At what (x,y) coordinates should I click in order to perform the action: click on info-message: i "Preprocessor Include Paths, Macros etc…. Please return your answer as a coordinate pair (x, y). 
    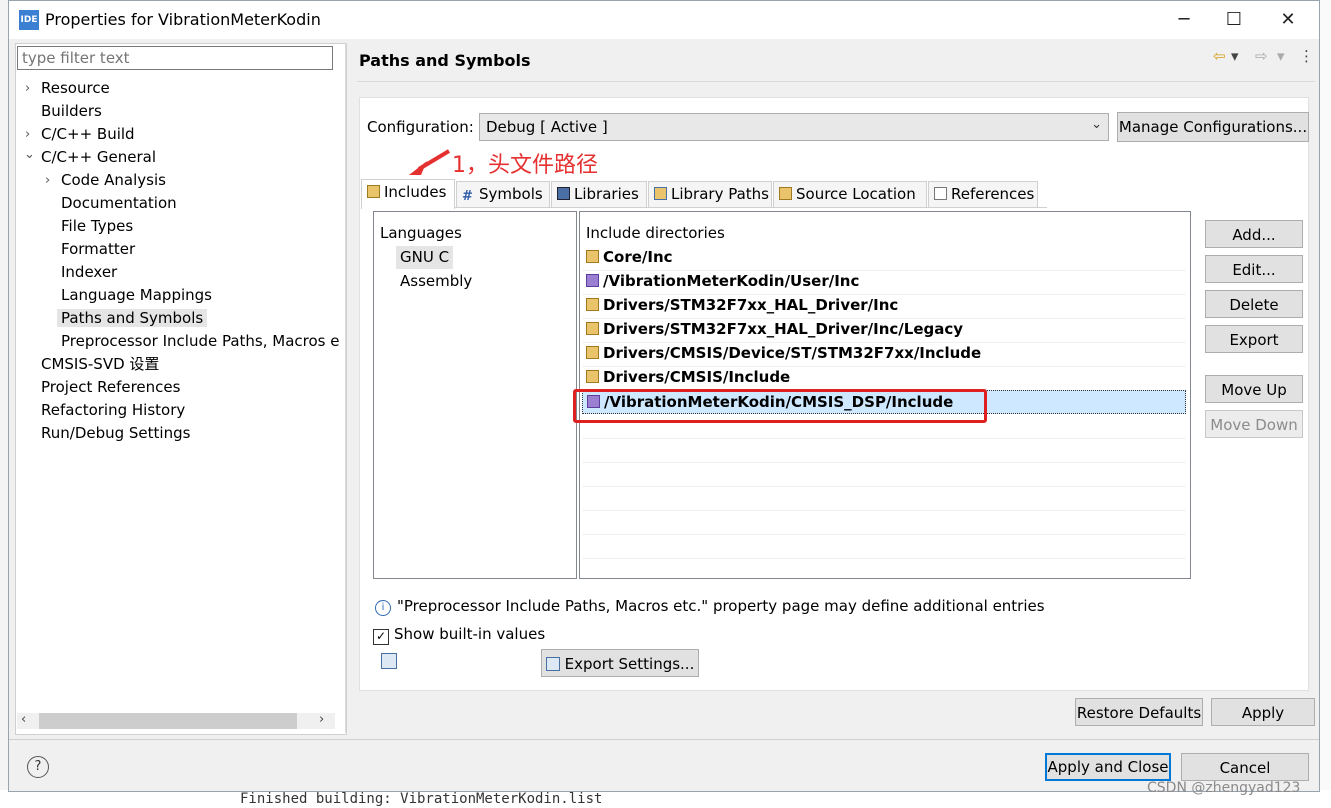
    Looking at the image, I should click on (710, 606).